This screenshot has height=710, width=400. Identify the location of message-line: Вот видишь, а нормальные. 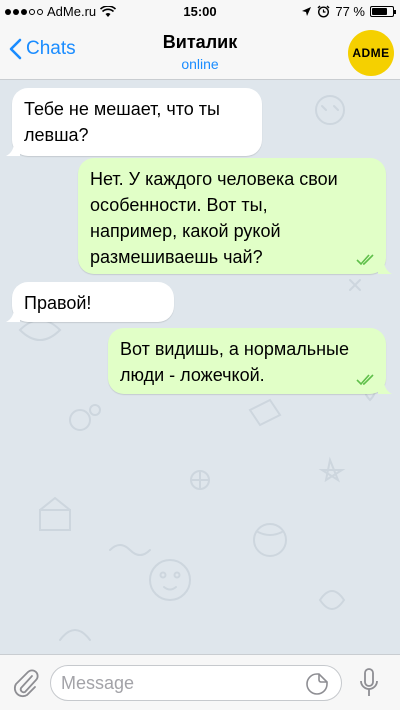
(234, 349).